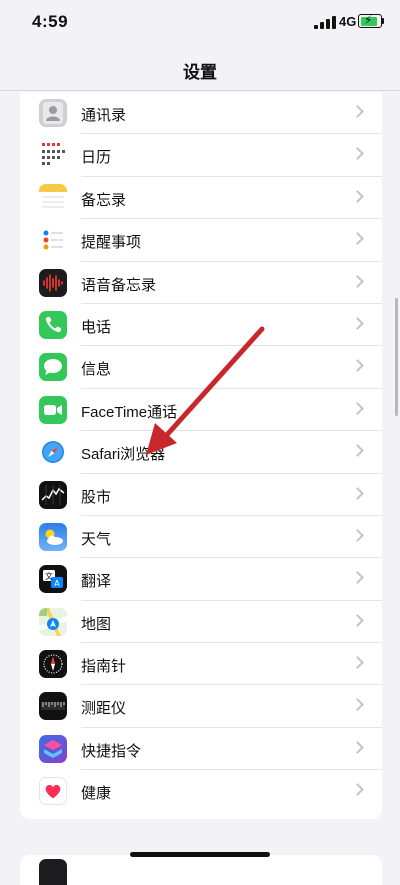 The image size is (400, 885). I want to click on settings-row-label: 快捷指令, so click(111, 751).